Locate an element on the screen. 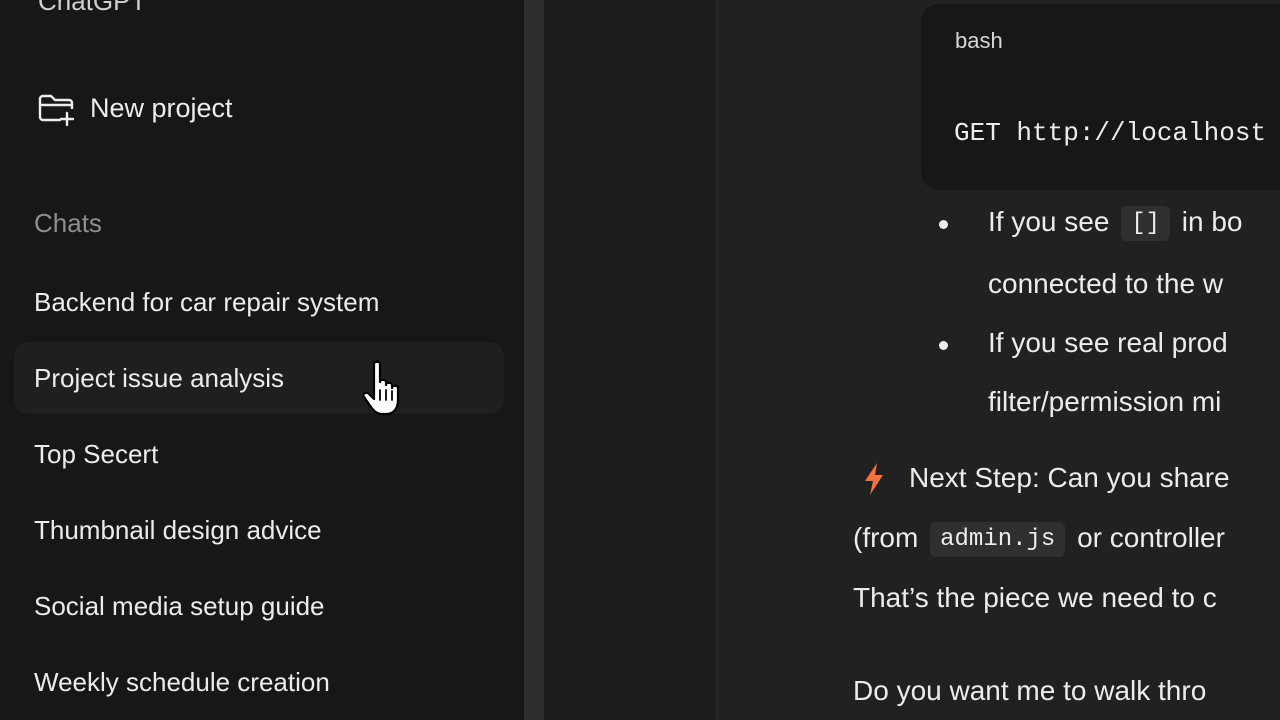 Image resolution: width=1280 pixels, height=720 pixels. that-line: That’s the piece we need to c is located at coordinates (1035, 597).